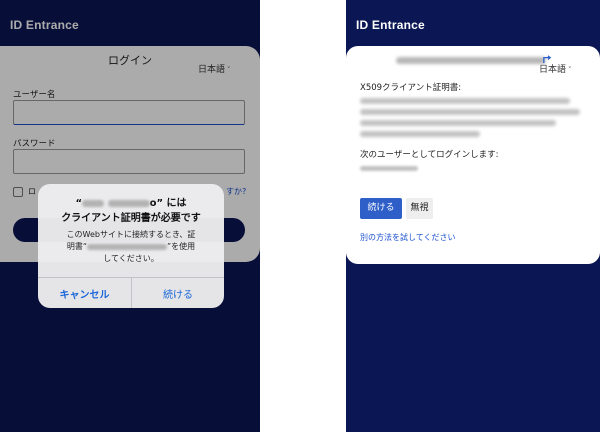 The width and height of the screenshot is (600, 432). I want to click on next-user-label: 次のユーザーとしてログインします:, so click(429, 155).